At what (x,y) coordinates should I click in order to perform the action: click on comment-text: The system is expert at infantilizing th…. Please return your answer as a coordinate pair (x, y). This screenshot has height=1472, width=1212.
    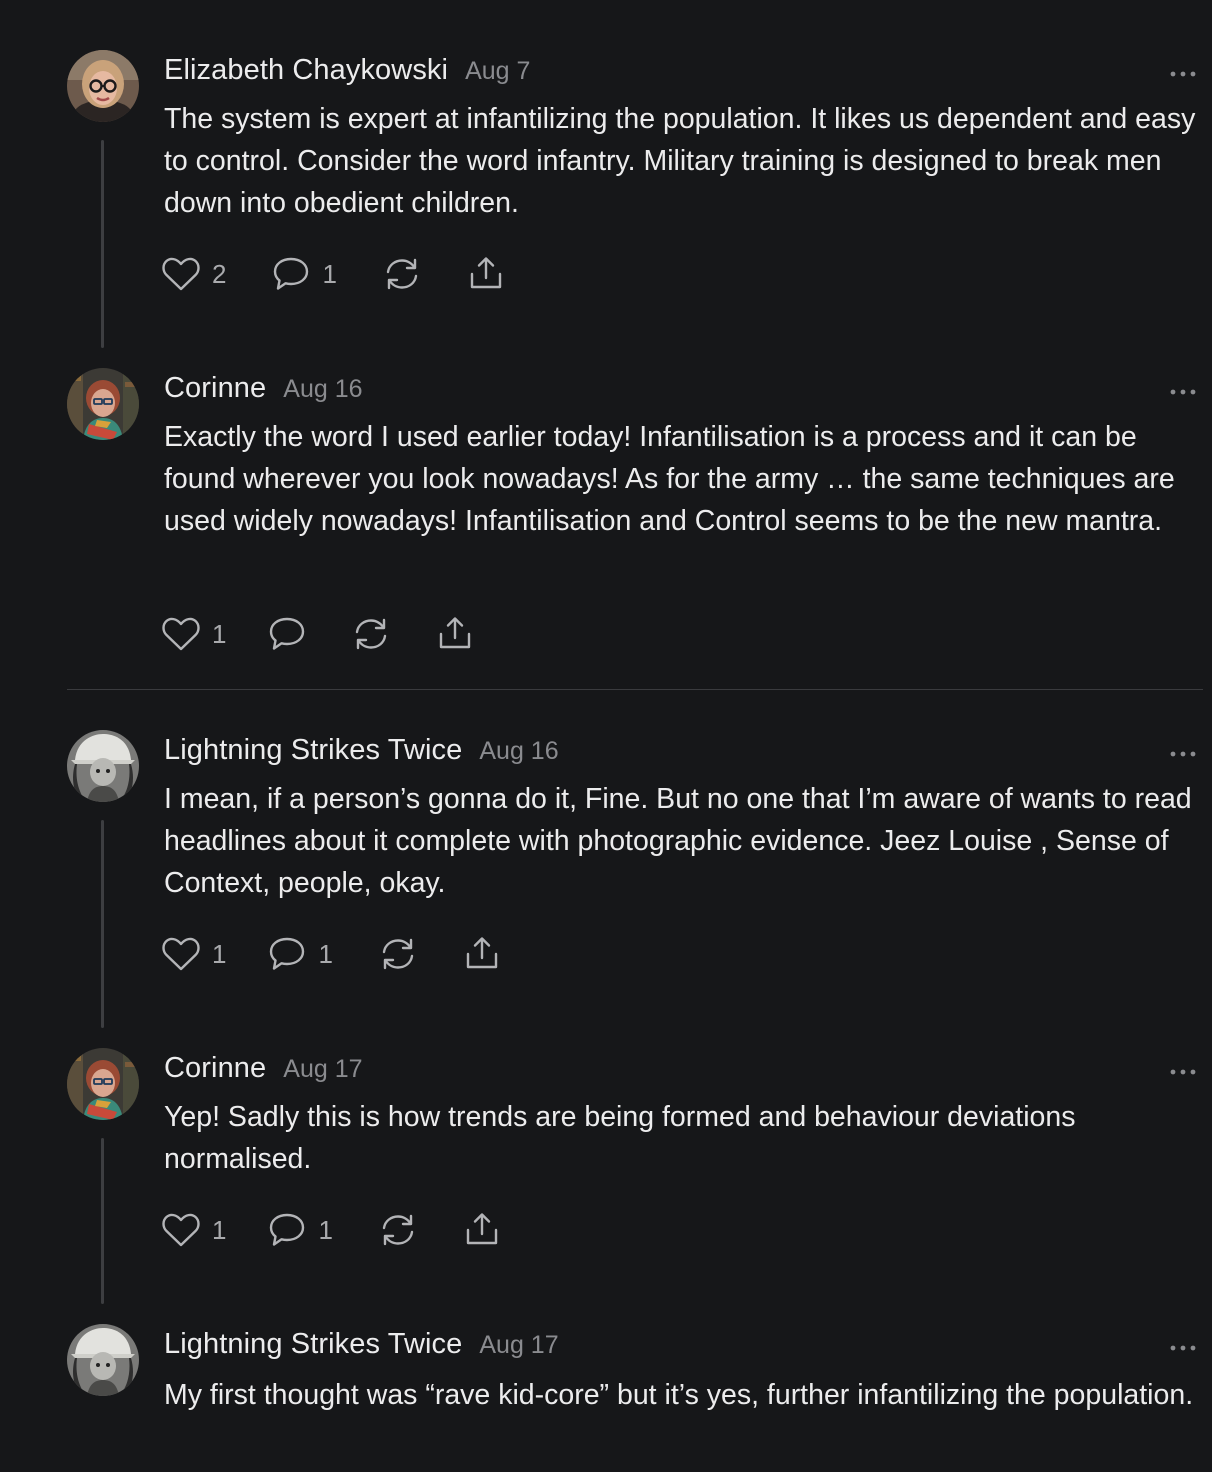
    Looking at the image, I should click on (680, 161).